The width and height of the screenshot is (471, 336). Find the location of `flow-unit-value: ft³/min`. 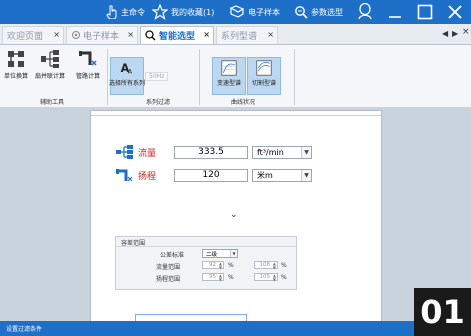

flow-unit-value: ft³/min is located at coordinates (270, 152).